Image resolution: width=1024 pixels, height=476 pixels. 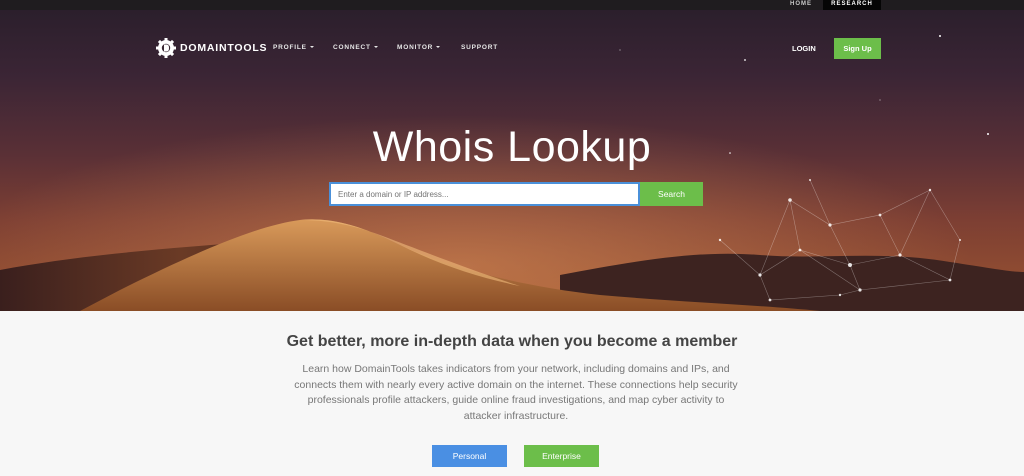 What do you see at coordinates (290, 47) in the screenshot?
I see `nav-profile-label: PROFILE` at bounding box center [290, 47].